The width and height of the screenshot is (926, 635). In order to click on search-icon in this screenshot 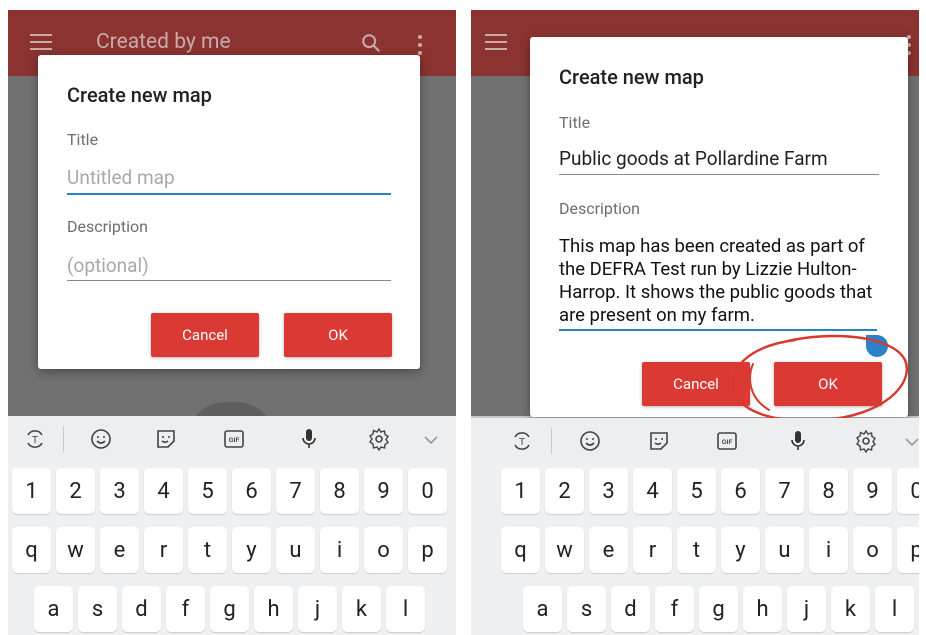, I will do `click(371, 43)`.